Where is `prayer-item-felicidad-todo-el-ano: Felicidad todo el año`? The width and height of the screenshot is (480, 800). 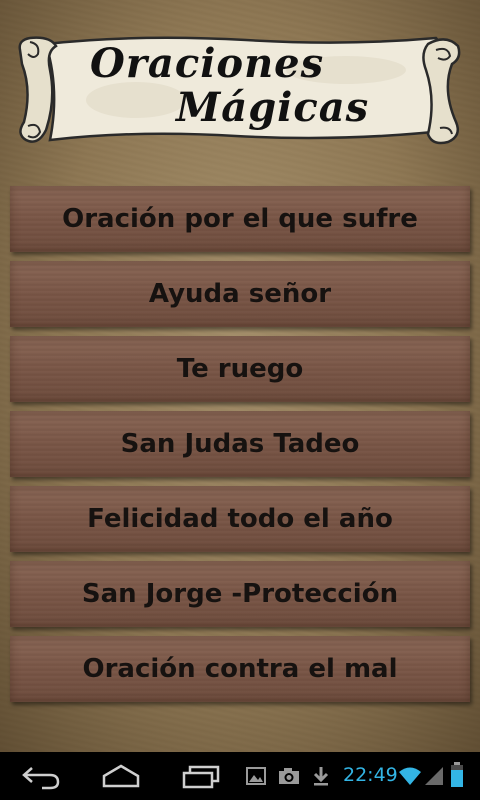 prayer-item-felicidad-todo-el-ano: Felicidad todo el año is located at coordinates (240, 519).